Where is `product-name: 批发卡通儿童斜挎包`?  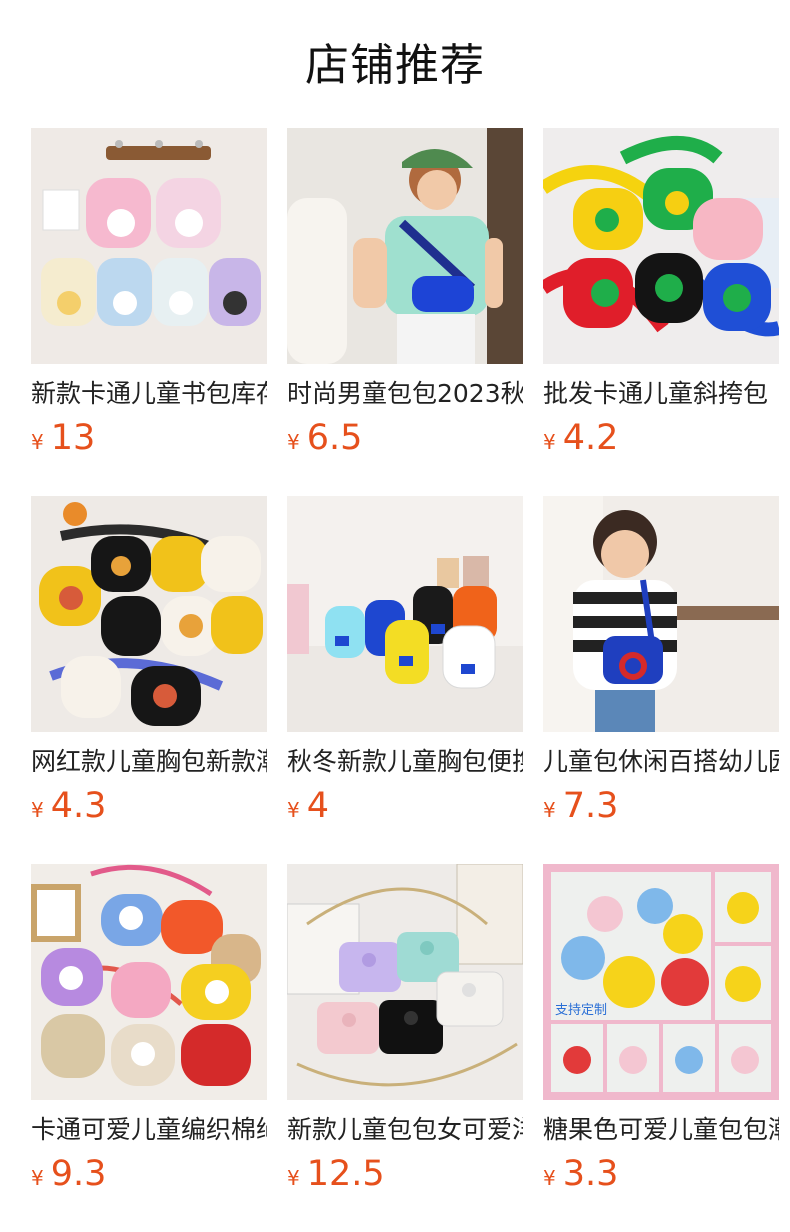
product-name: 批发卡通儿童斜挎包 is located at coordinates (661, 394).